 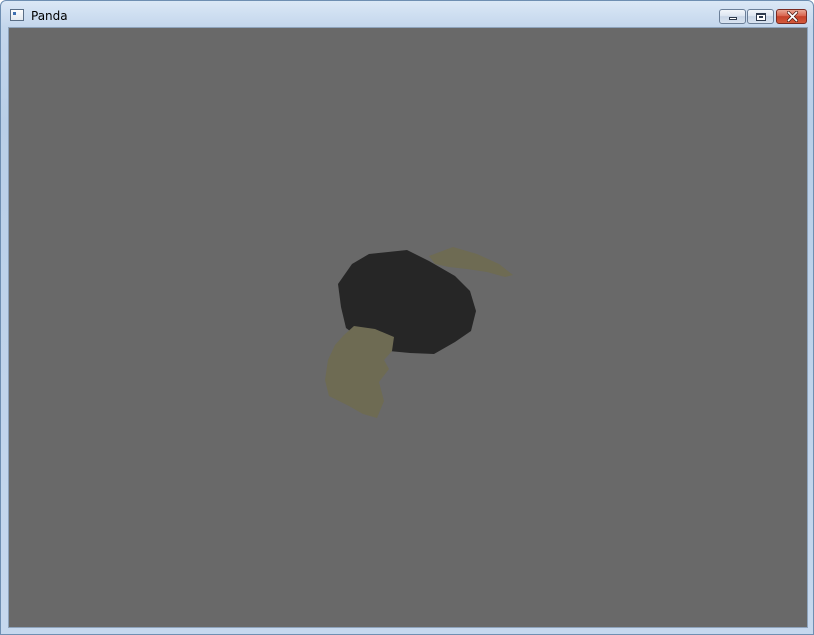 I want to click on window-title: Panda, so click(x=49, y=16).